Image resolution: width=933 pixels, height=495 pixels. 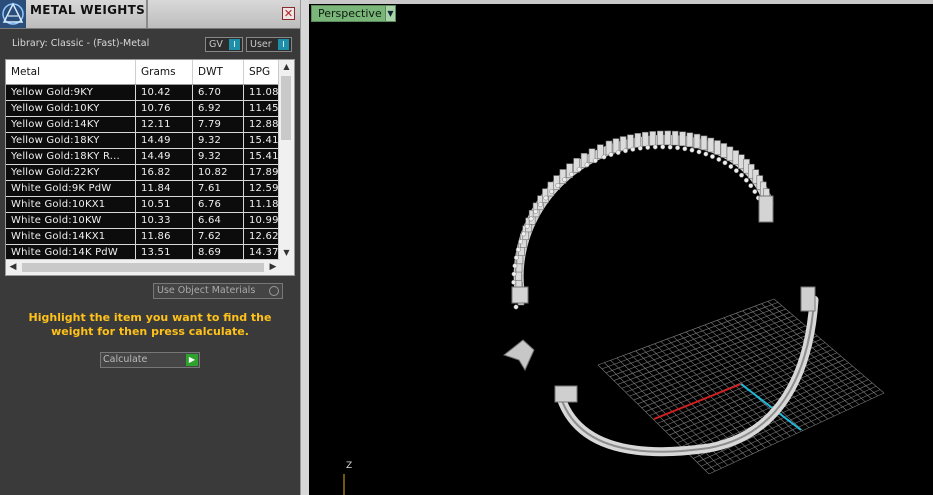 I want to click on chevron-down-icon: ▼, so click(x=390, y=13).